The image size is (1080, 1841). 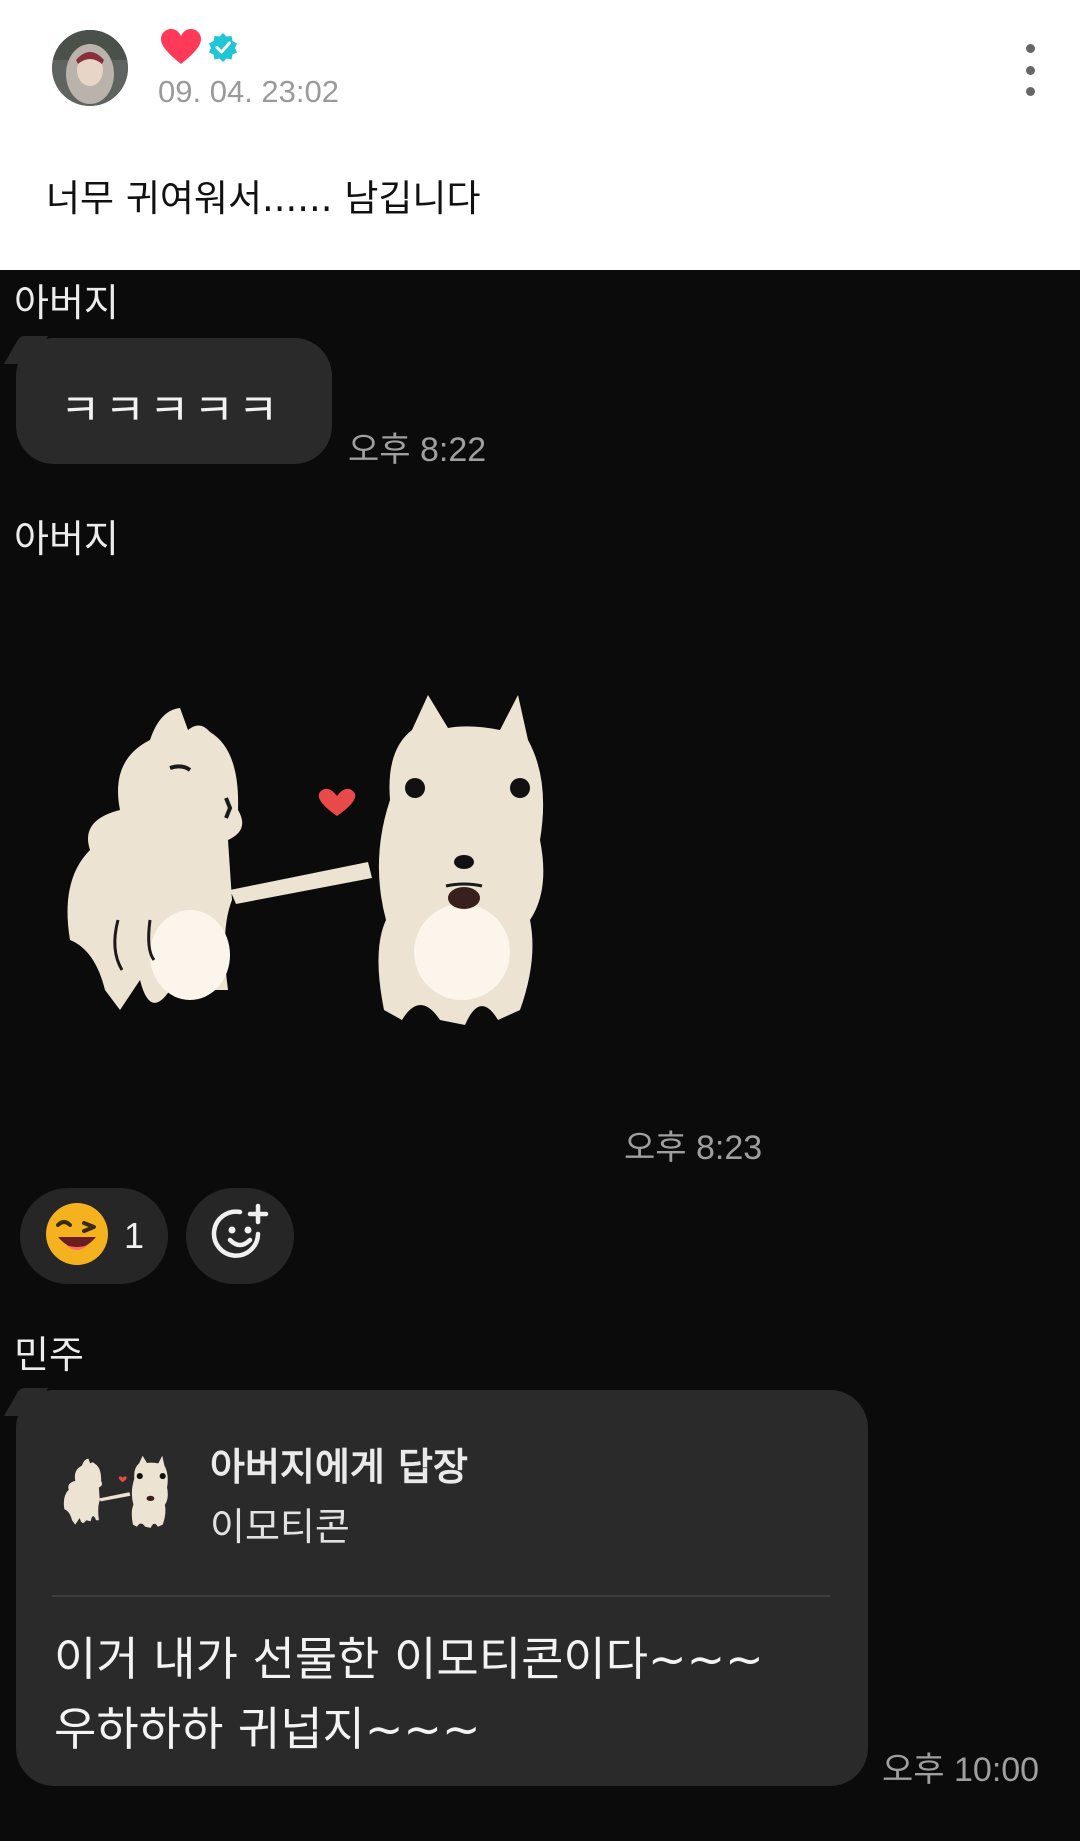 What do you see at coordinates (339, 1467) in the screenshot?
I see `reply-target: 아버지에게 답장` at bounding box center [339, 1467].